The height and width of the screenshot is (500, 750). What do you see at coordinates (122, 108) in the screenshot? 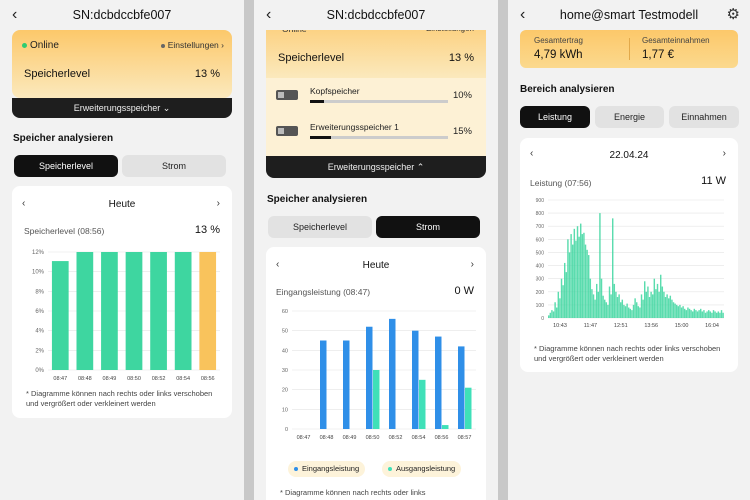
I see `expand-storage-button: Erweiterungsspeicher ⌄` at bounding box center [122, 108].